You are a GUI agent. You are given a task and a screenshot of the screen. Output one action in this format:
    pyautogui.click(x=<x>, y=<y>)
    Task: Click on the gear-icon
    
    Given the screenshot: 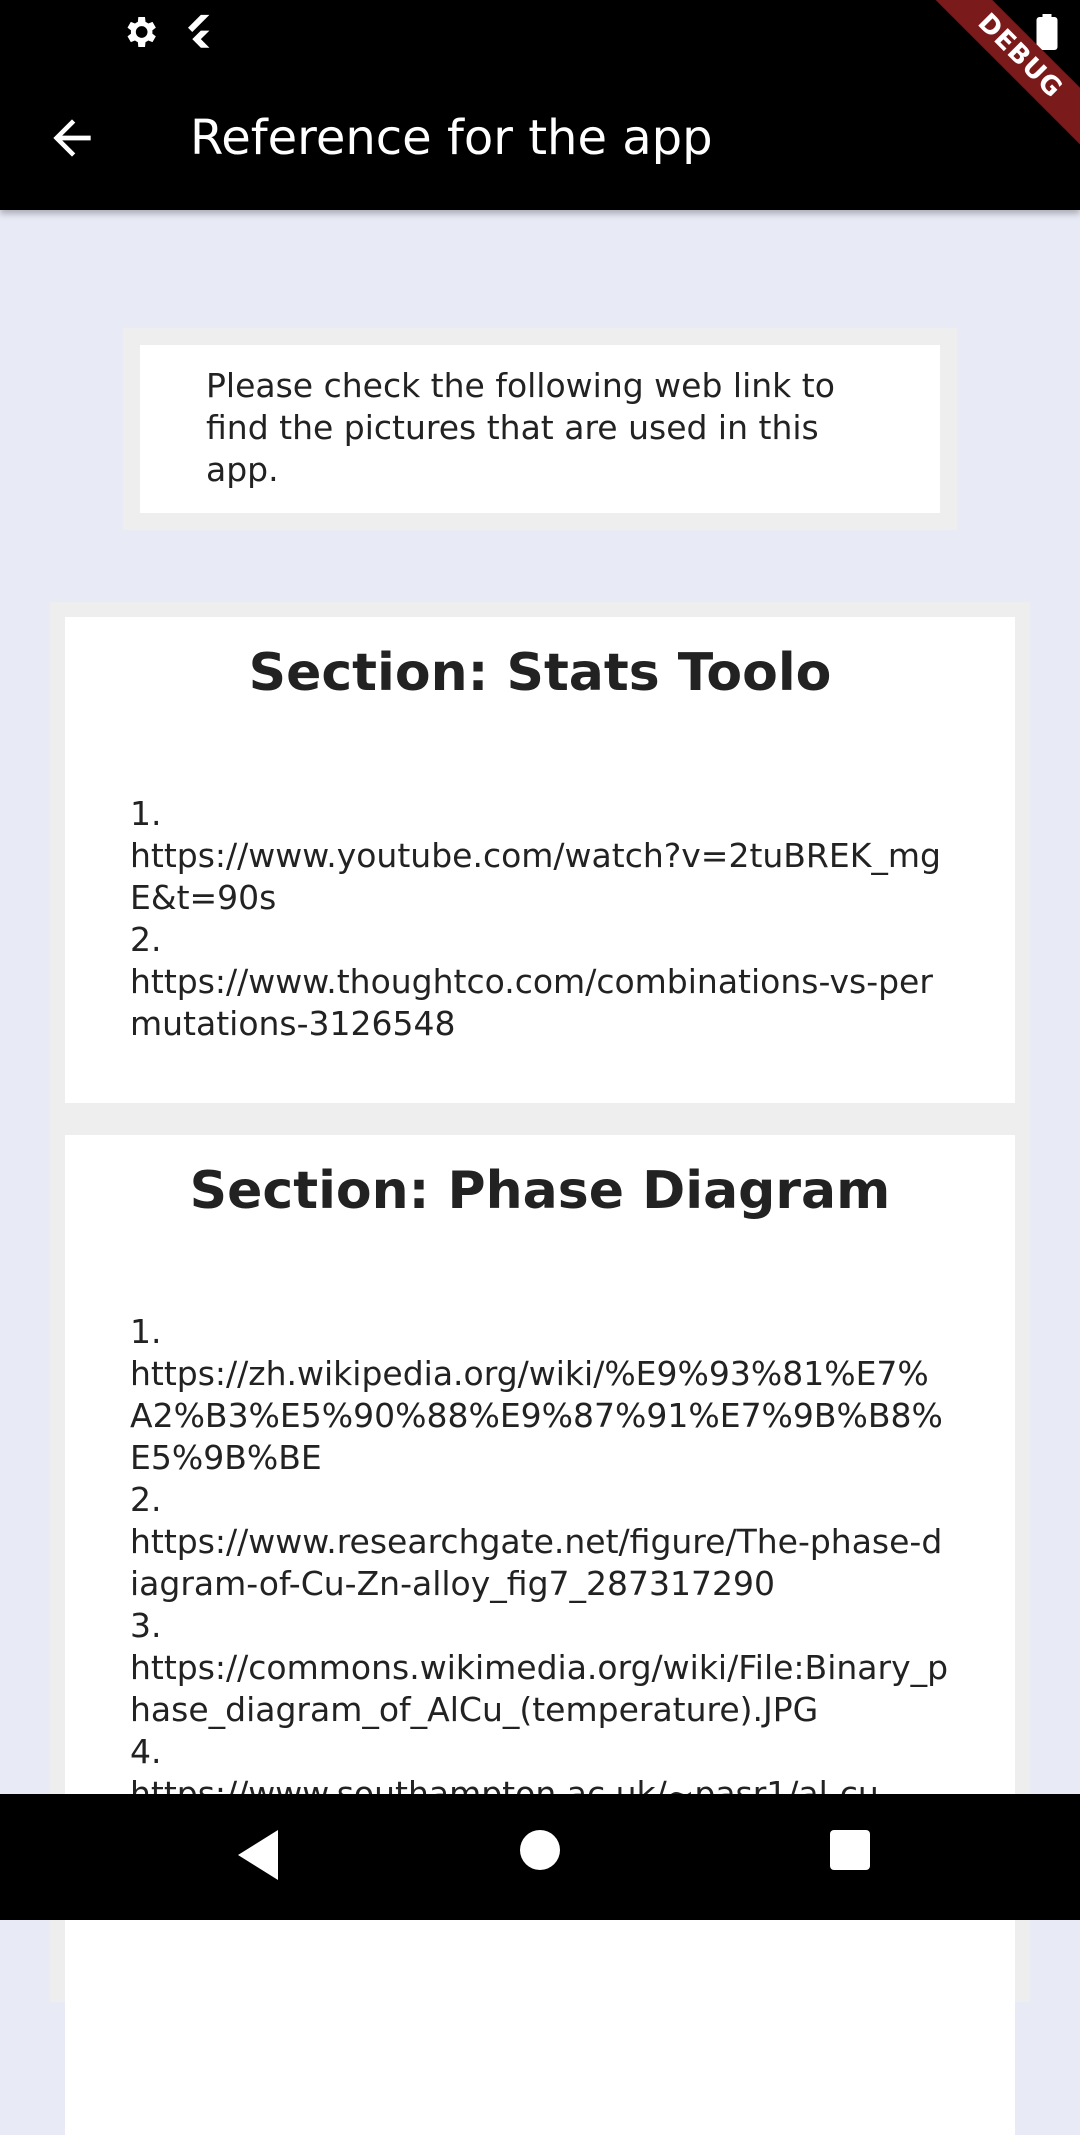 What is the action you would take?
    pyautogui.click(x=141, y=32)
    